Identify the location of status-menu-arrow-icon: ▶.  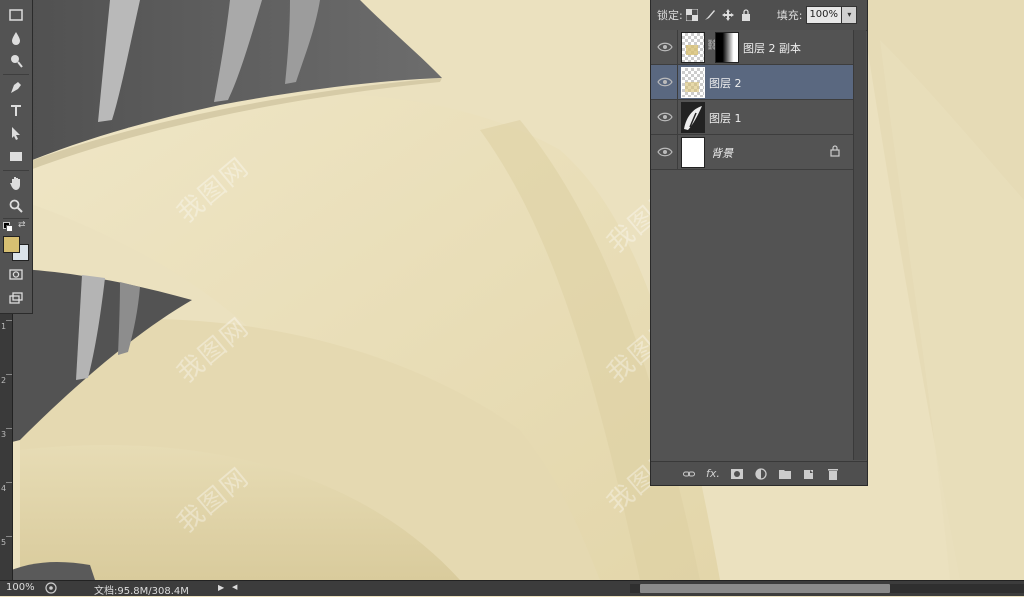
(221, 587).